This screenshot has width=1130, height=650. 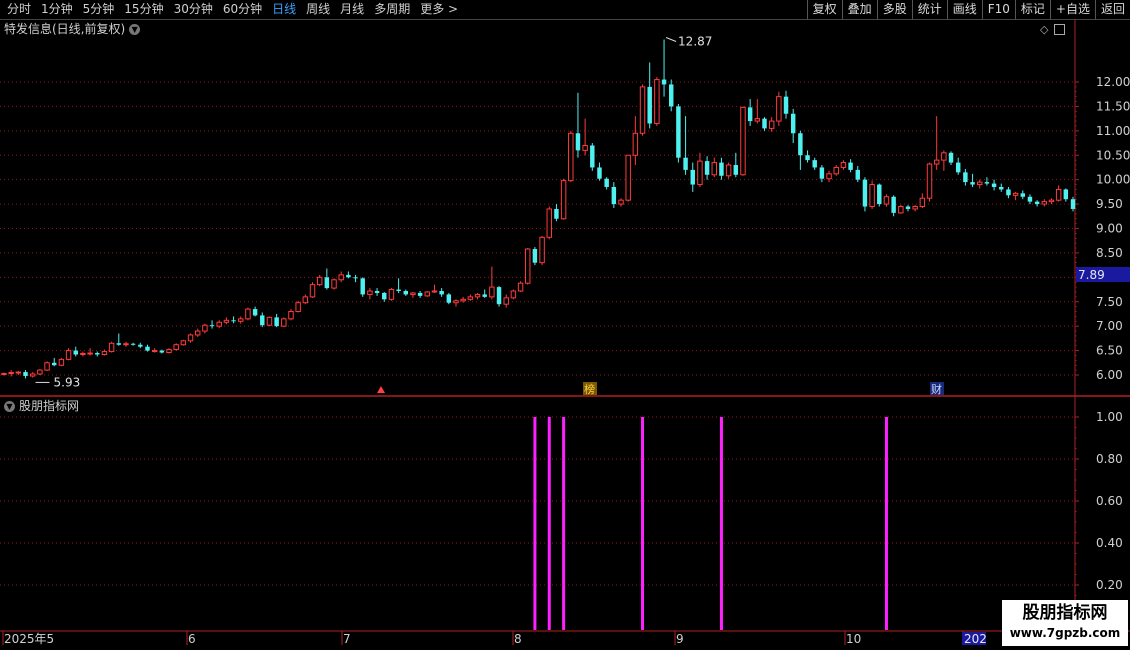 I want to click on y-tick-label: 11.50, so click(x=1113, y=106).